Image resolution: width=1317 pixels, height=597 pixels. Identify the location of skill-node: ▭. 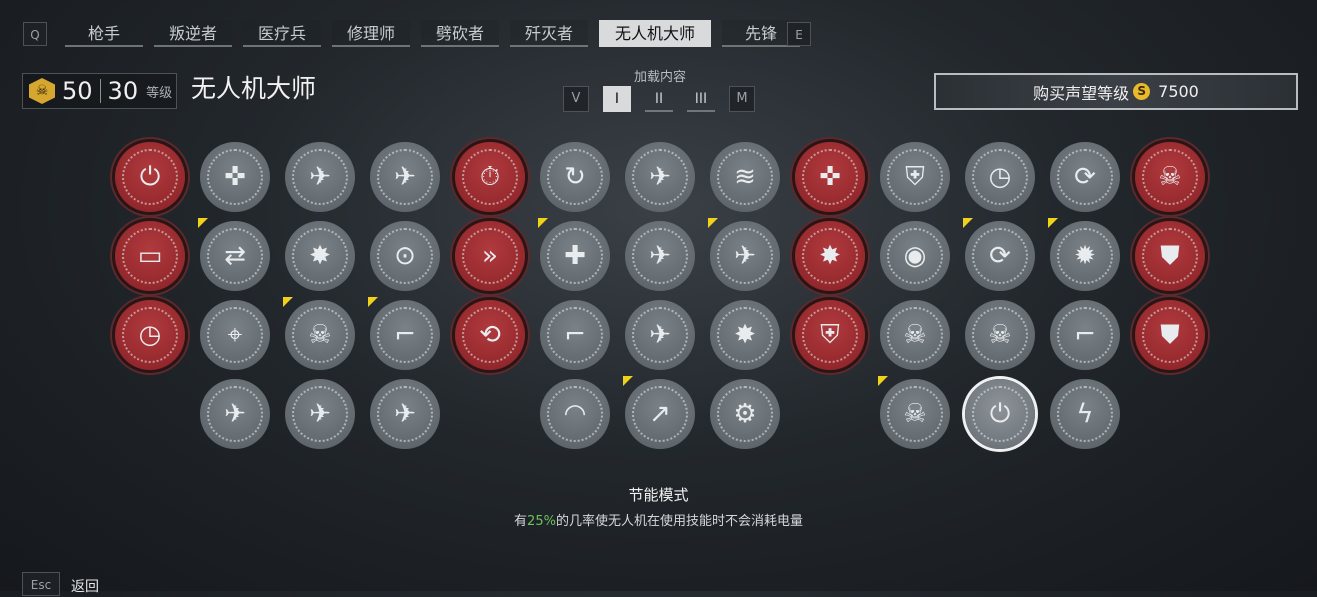
(150, 256).